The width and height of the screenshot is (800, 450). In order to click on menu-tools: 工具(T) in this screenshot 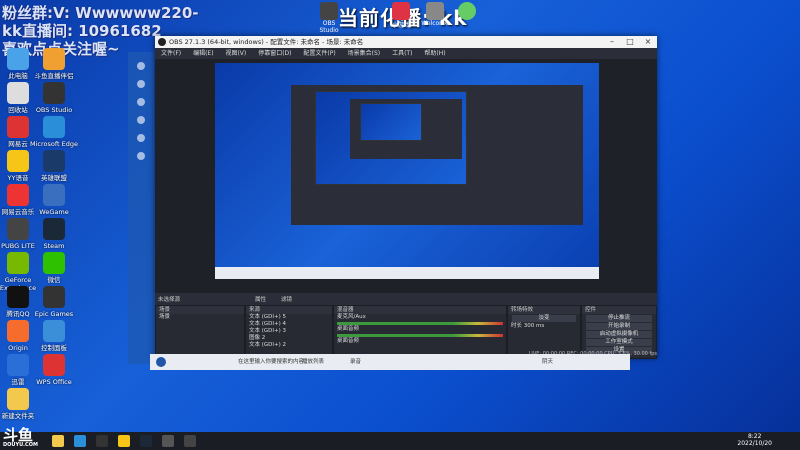, I will do `click(402, 53)`.